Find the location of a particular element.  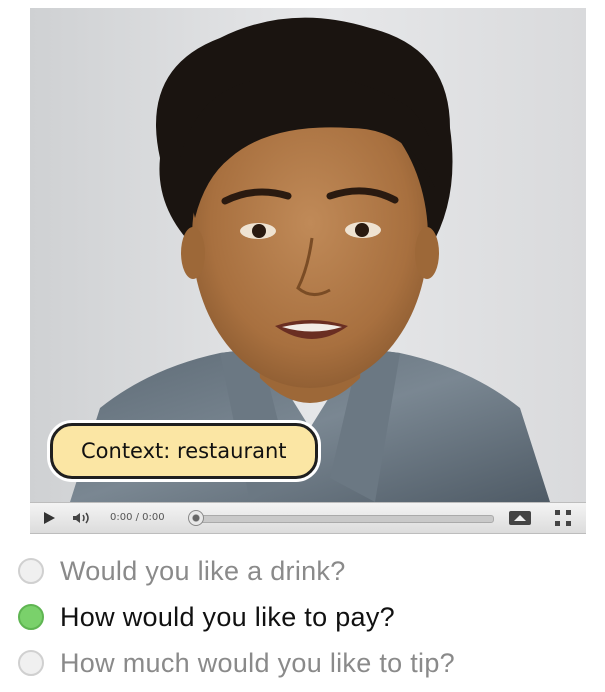

volume-button is located at coordinates (82, 518).